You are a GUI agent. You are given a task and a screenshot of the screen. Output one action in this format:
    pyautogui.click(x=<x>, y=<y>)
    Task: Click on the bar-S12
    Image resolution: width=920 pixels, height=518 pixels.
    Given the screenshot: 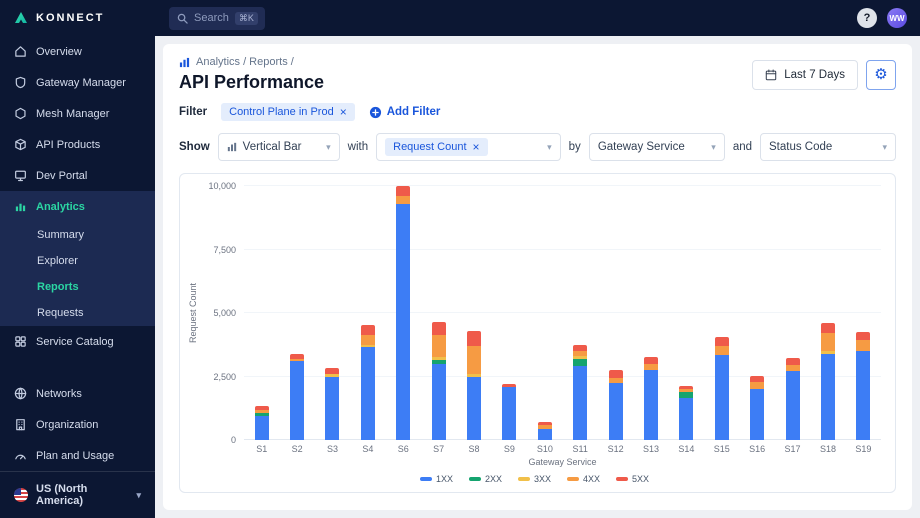 What is the action you would take?
    pyautogui.click(x=615, y=313)
    